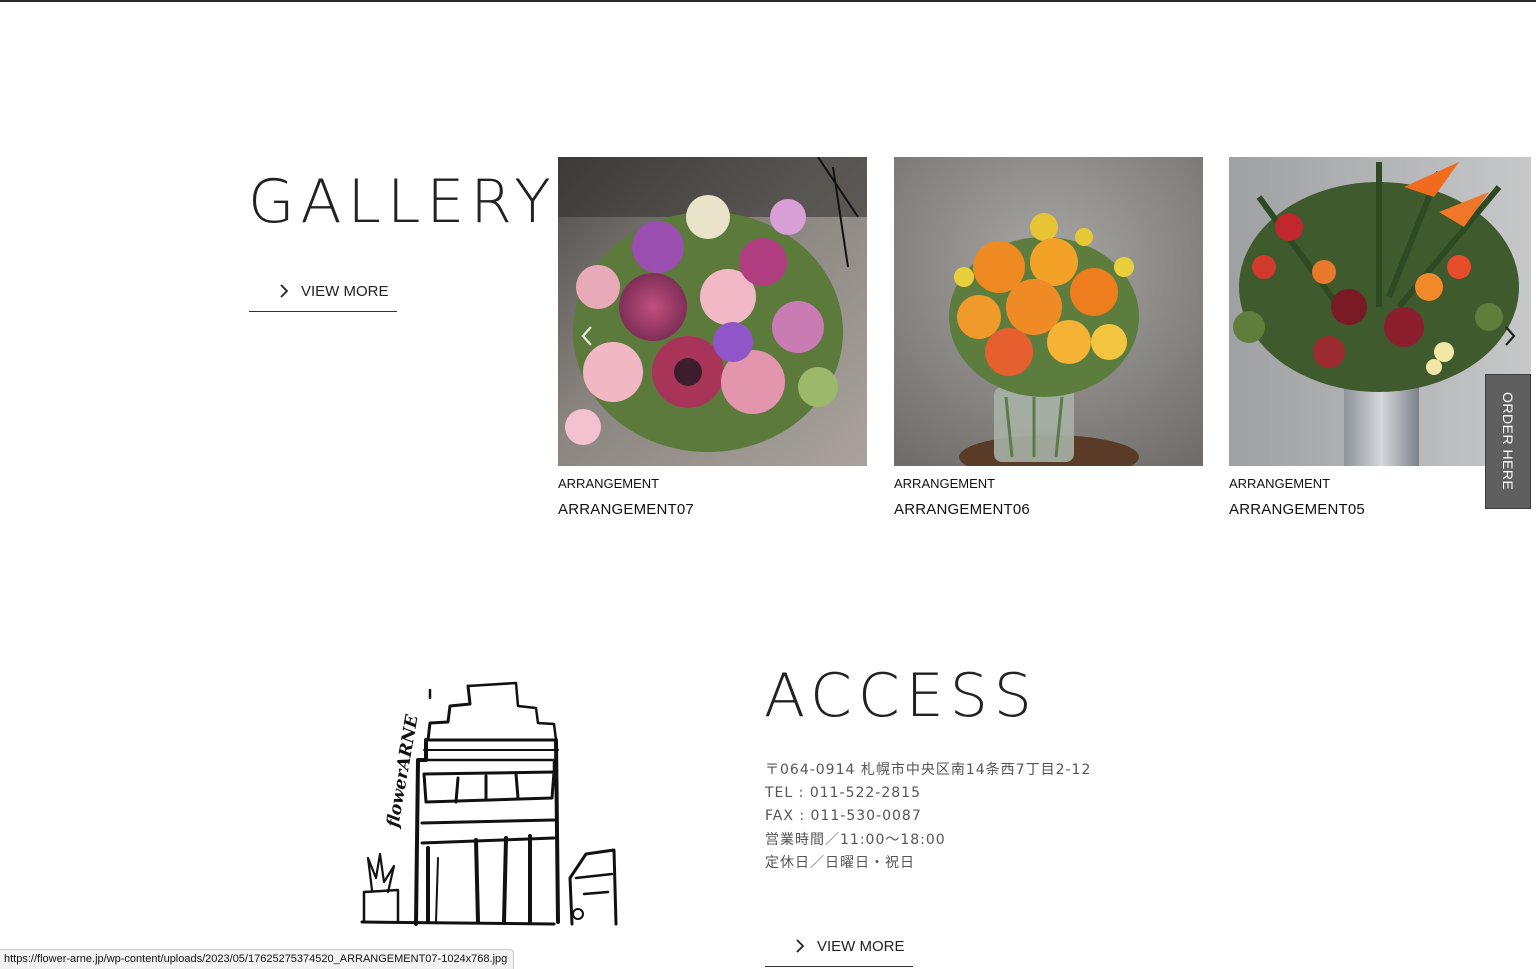 The height and width of the screenshot is (969, 1536). Describe the element at coordinates (1048, 311) in the screenshot. I see `gallery-photo-arrangement06` at that location.